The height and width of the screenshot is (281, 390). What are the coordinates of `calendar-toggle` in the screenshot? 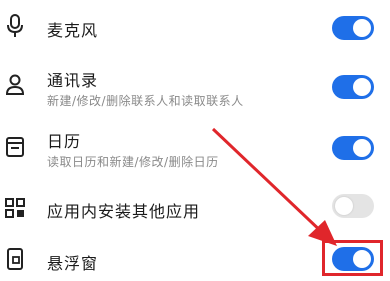 It's located at (353, 148).